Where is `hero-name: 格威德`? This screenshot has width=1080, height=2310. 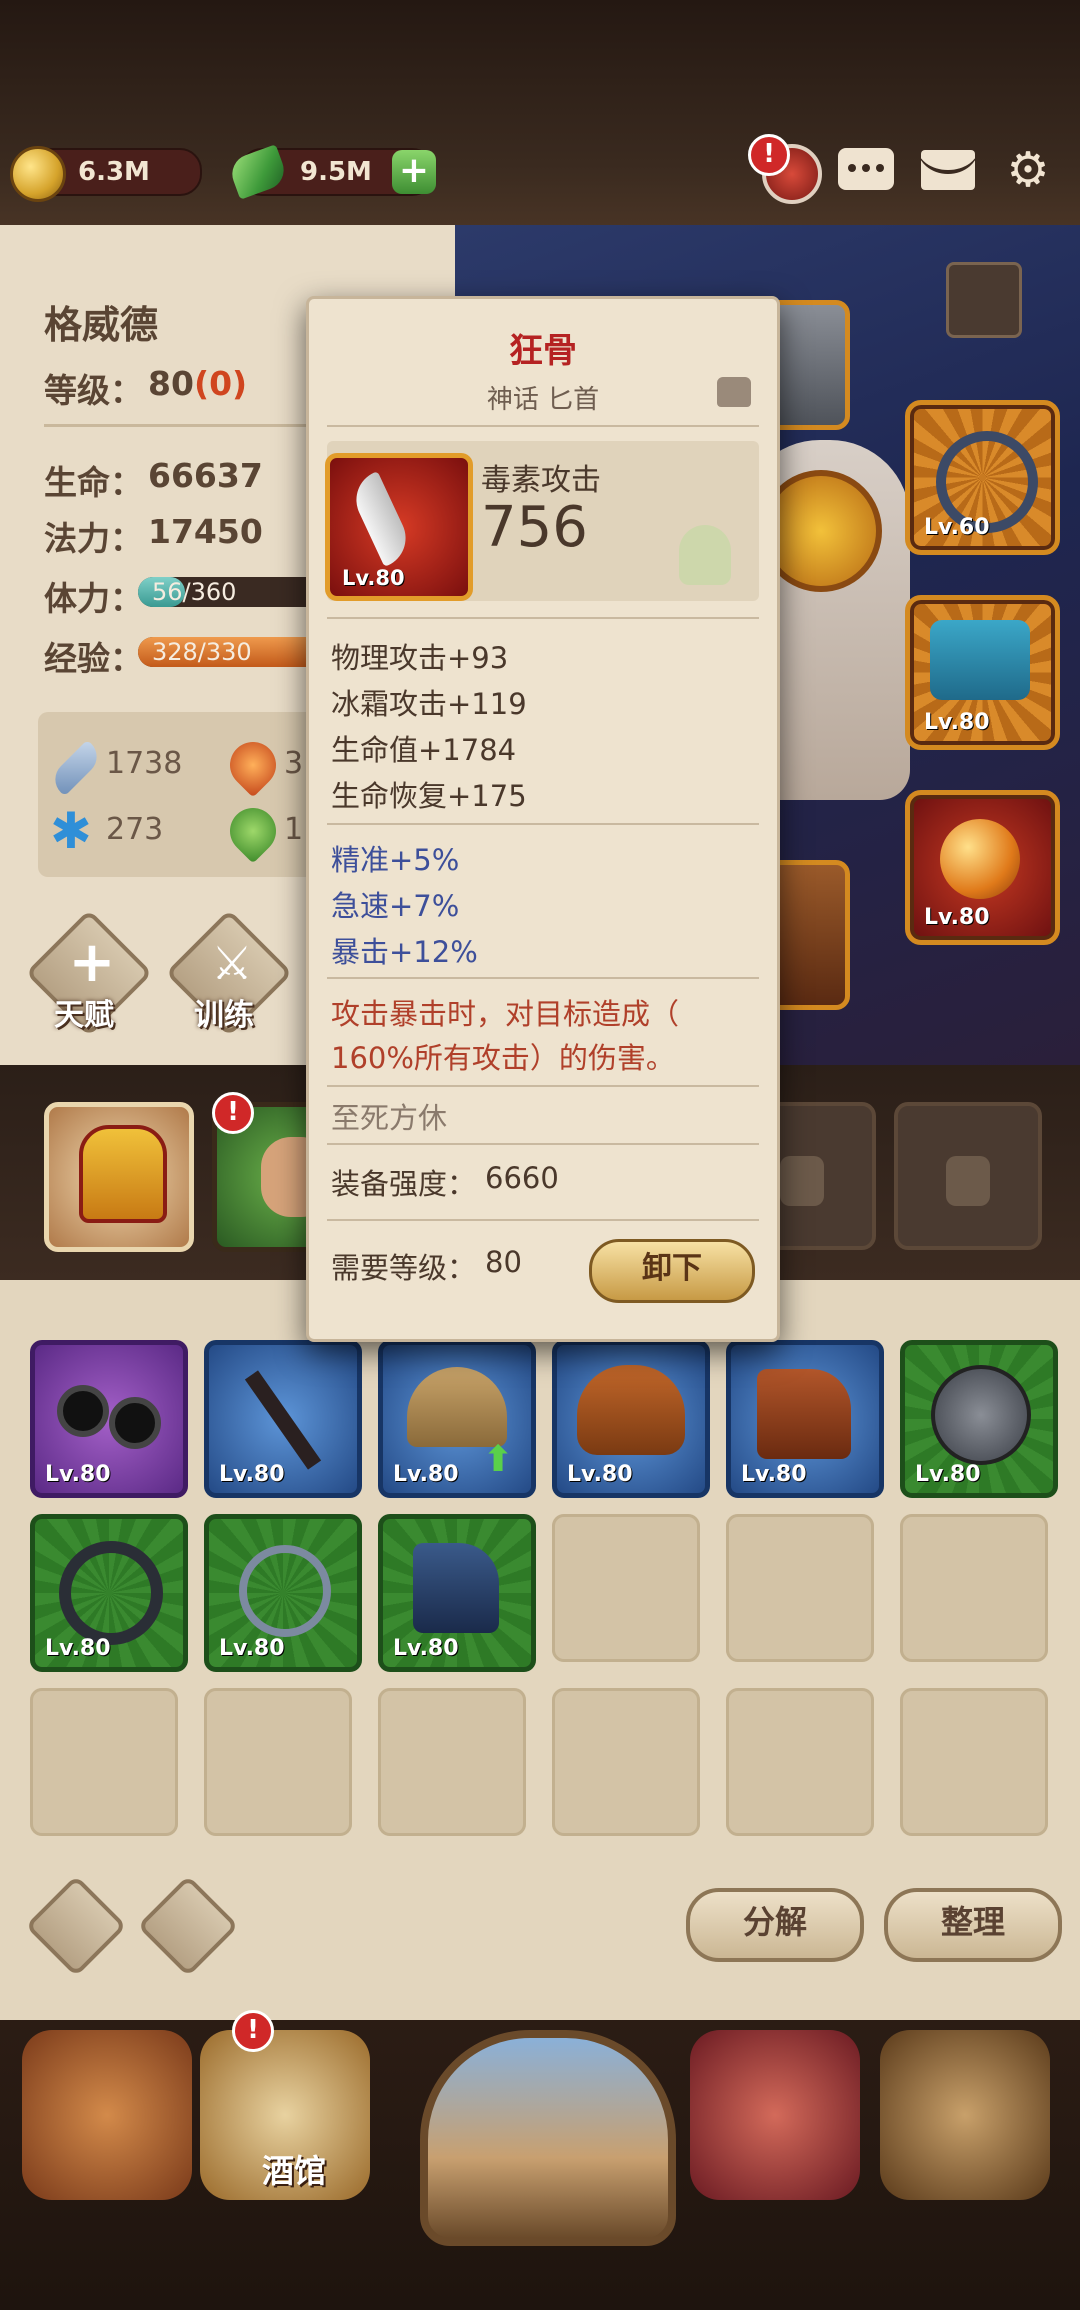
hero-name: 格威德 is located at coordinates (101, 325).